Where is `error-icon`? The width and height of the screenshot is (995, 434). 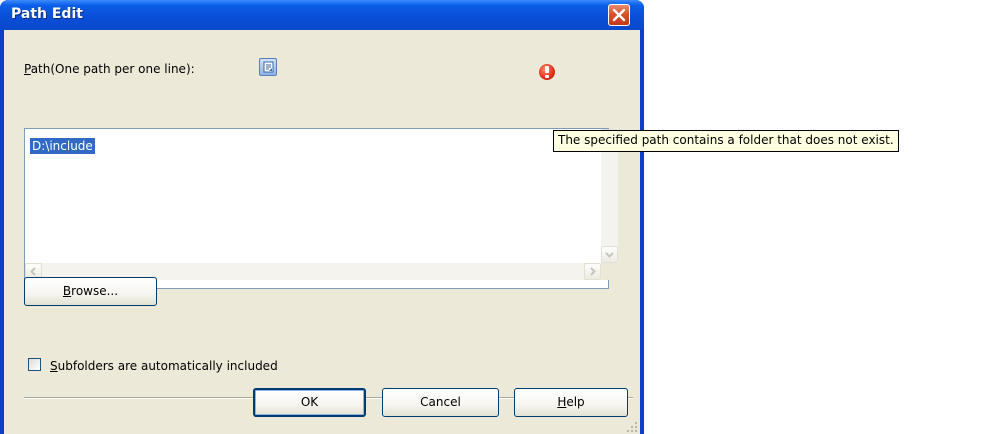 error-icon is located at coordinates (547, 72).